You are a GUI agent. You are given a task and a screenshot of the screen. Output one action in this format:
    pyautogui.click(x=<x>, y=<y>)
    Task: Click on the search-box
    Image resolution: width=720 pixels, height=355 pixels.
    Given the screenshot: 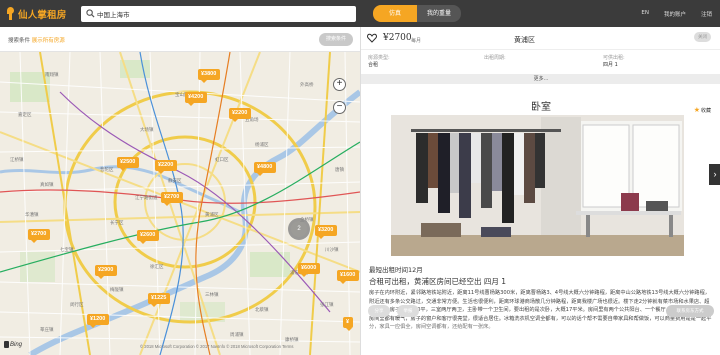 What is the action you would take?
    pyautogui.click(x=218, y=14)
    